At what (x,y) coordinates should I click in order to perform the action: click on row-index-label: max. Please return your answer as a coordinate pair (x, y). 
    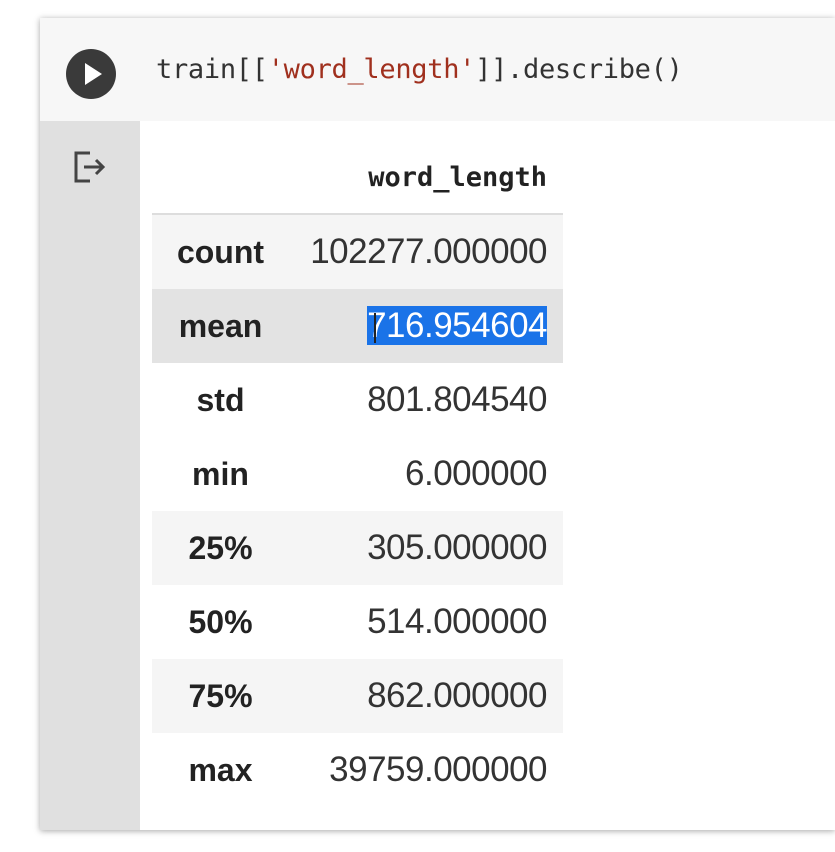
    Looking at the image, I should click on (220, 769).